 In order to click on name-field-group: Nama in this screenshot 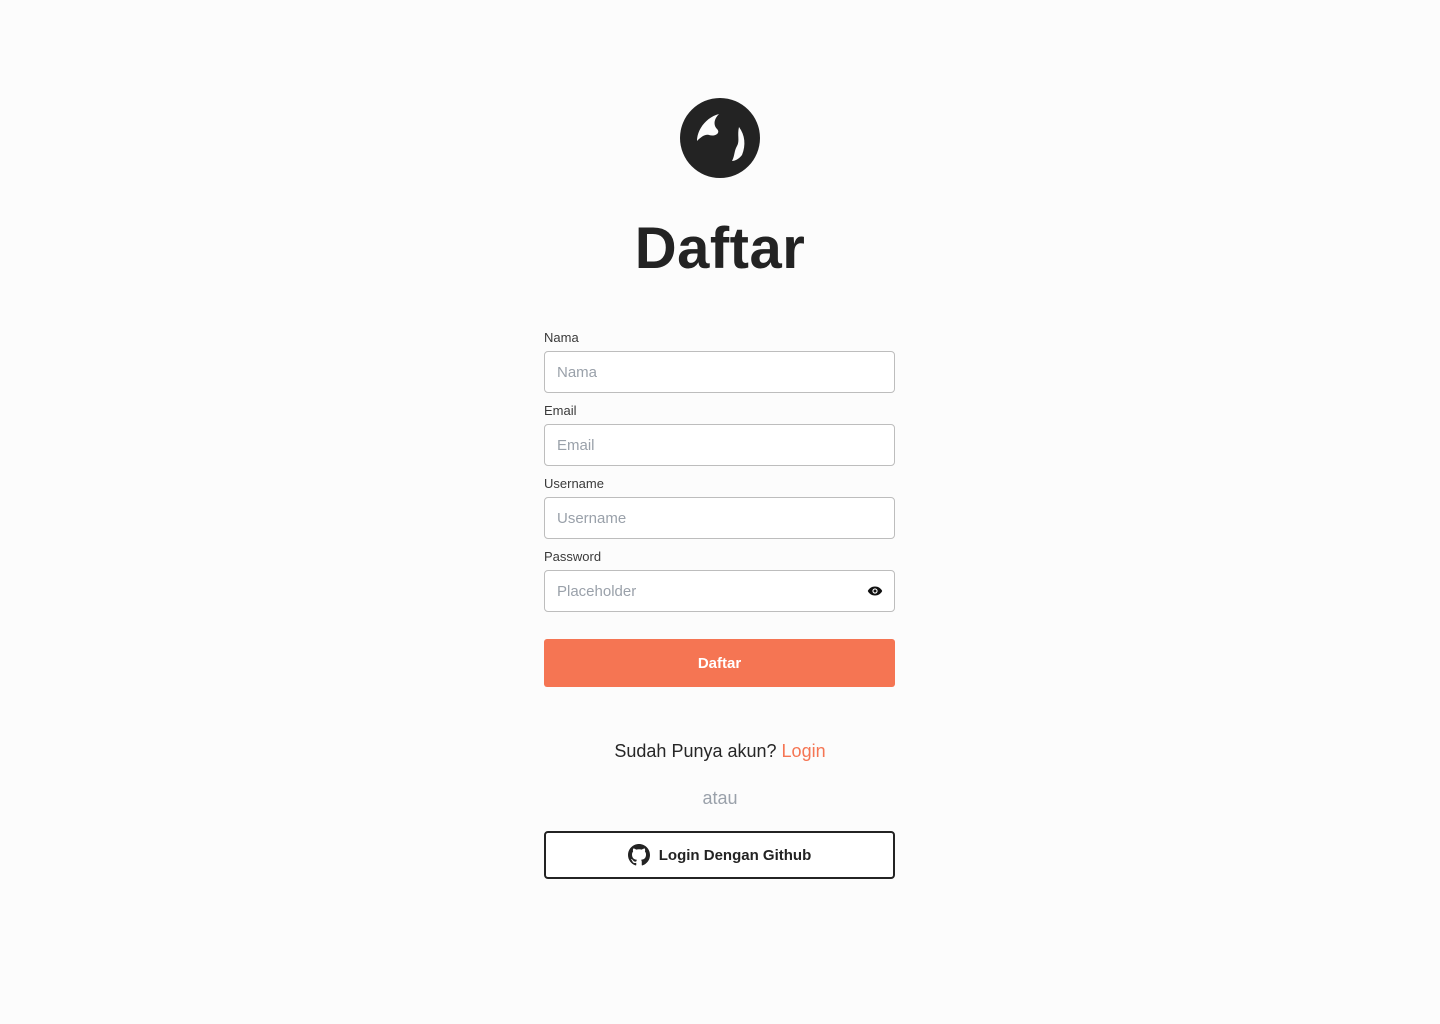, I will do `click(719, 361)`.